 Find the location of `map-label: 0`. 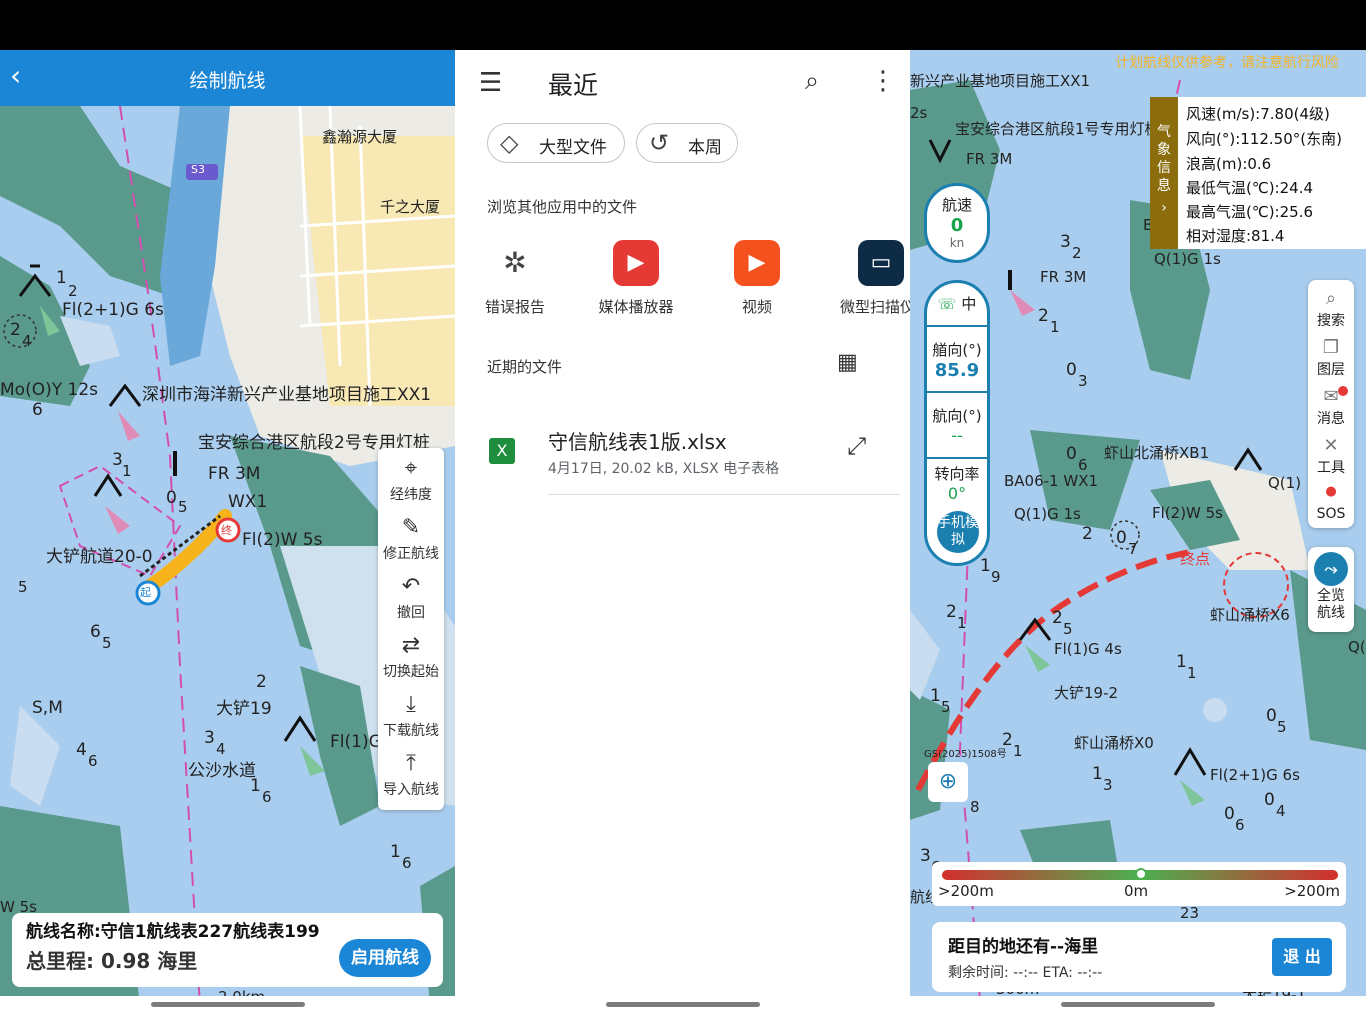

map-label: 0 is located at coordinates (171, 498).